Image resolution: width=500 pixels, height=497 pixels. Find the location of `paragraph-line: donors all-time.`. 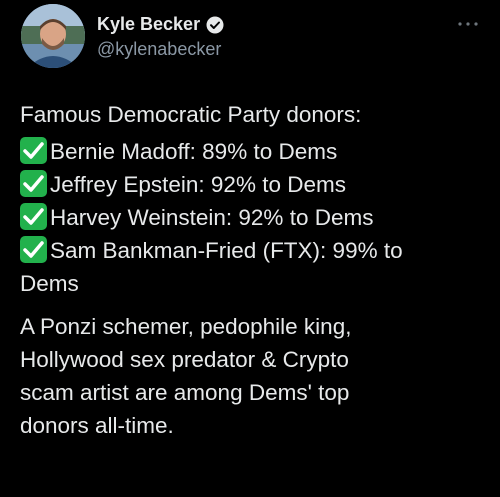

paragraph-line: donors all-time. is located at coordinates (97, 425).